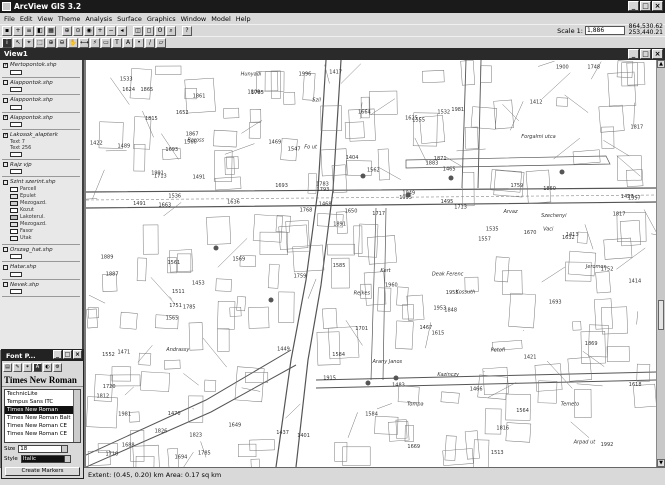 The width and height of the screenshot is (665, 485). What do you see at coordinates (122, 30) in the screenshot?
I see `zoom-previous-icon: ◂` at bounding box center [122, 30].